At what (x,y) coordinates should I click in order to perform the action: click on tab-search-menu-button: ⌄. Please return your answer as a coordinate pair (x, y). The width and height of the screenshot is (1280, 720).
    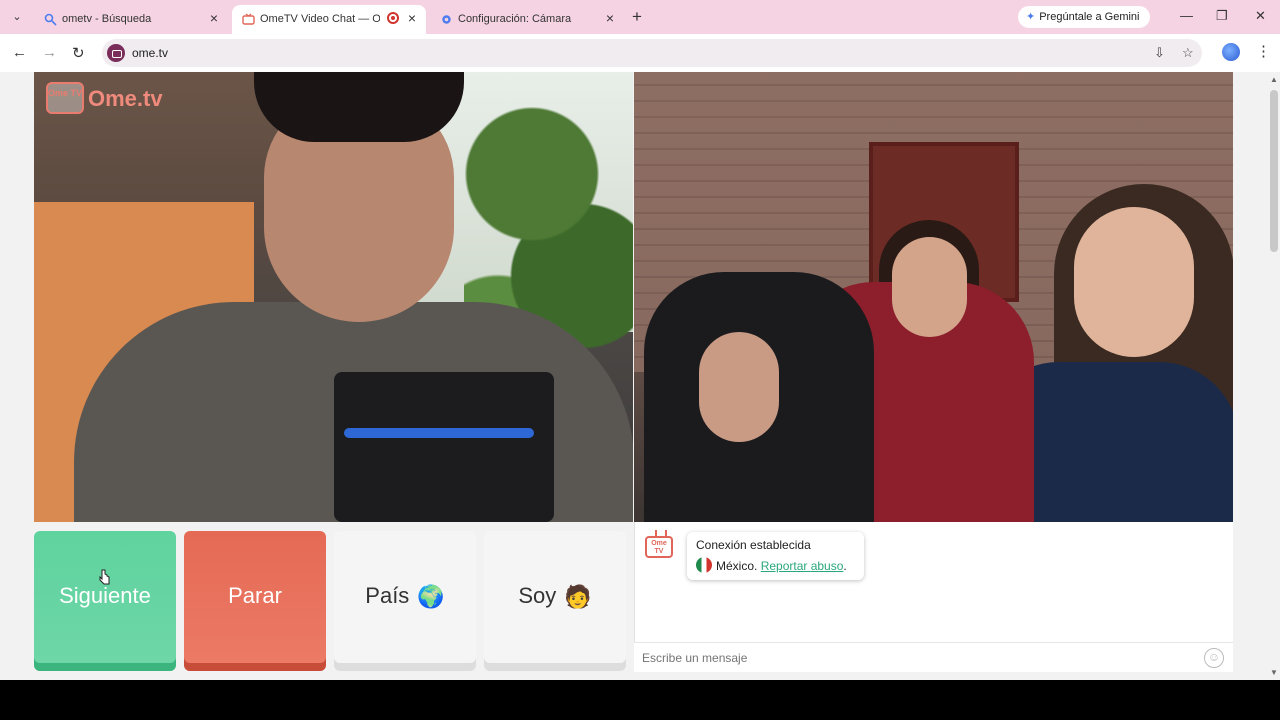
    Looking at the image, I should click on (17, 17).